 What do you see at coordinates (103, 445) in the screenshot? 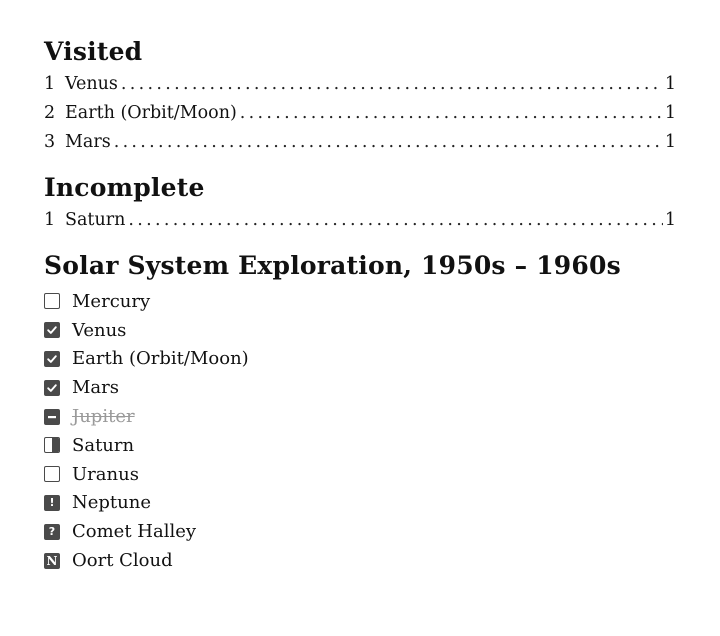
I see `task-label: Saturn` at bounding box center [103, 445].